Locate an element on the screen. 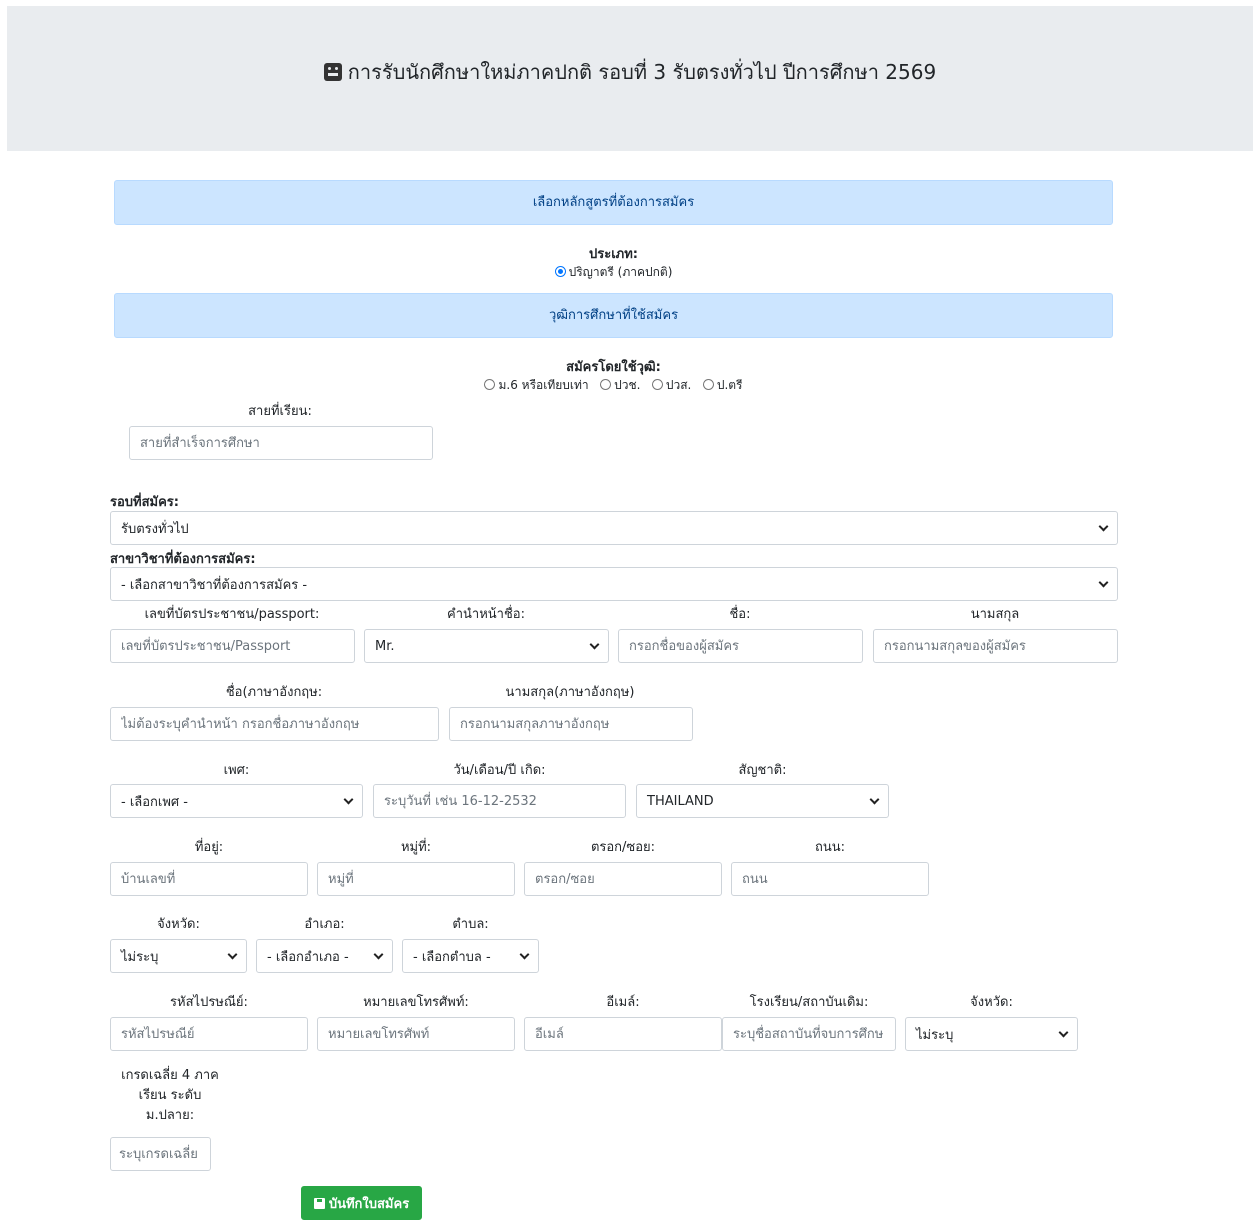  round-value: รับตรงทั่วไป is located at coordinates (155, 529).